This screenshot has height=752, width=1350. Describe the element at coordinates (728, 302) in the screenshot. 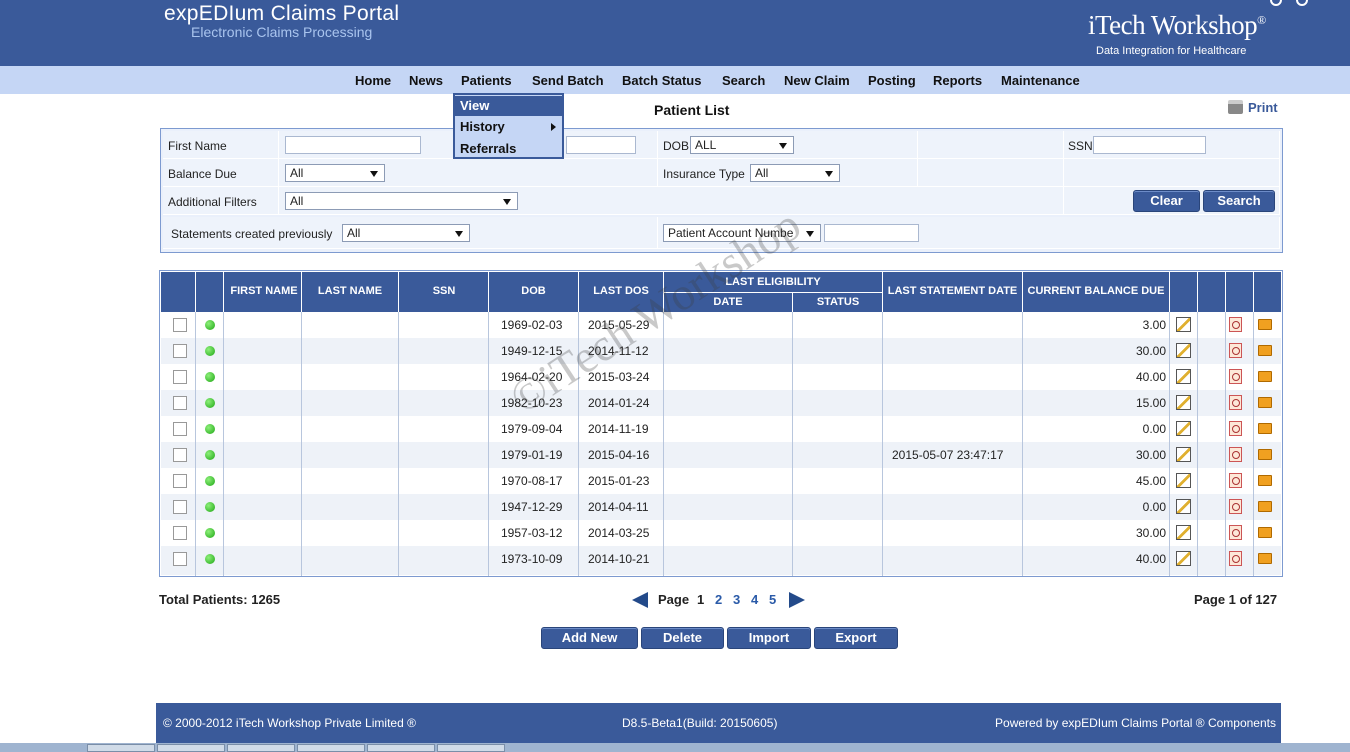

I see `col-eligibility-date: DATE` at that location.